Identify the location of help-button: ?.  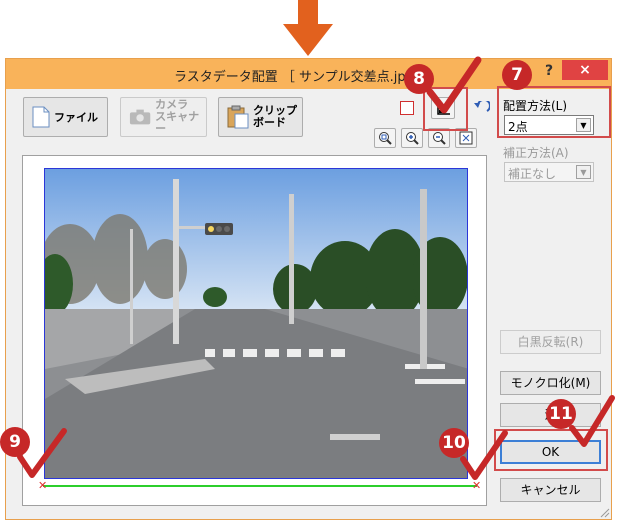
(549, 71).